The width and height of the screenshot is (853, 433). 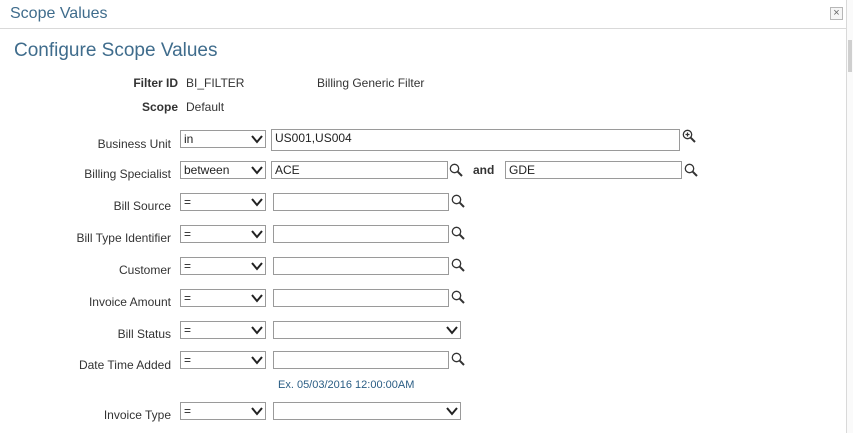 What do you see at coordinates (124, 365) in the screenshot?
I see `date-time-added-label: Date Time Added` at bounding box center [124, 365].